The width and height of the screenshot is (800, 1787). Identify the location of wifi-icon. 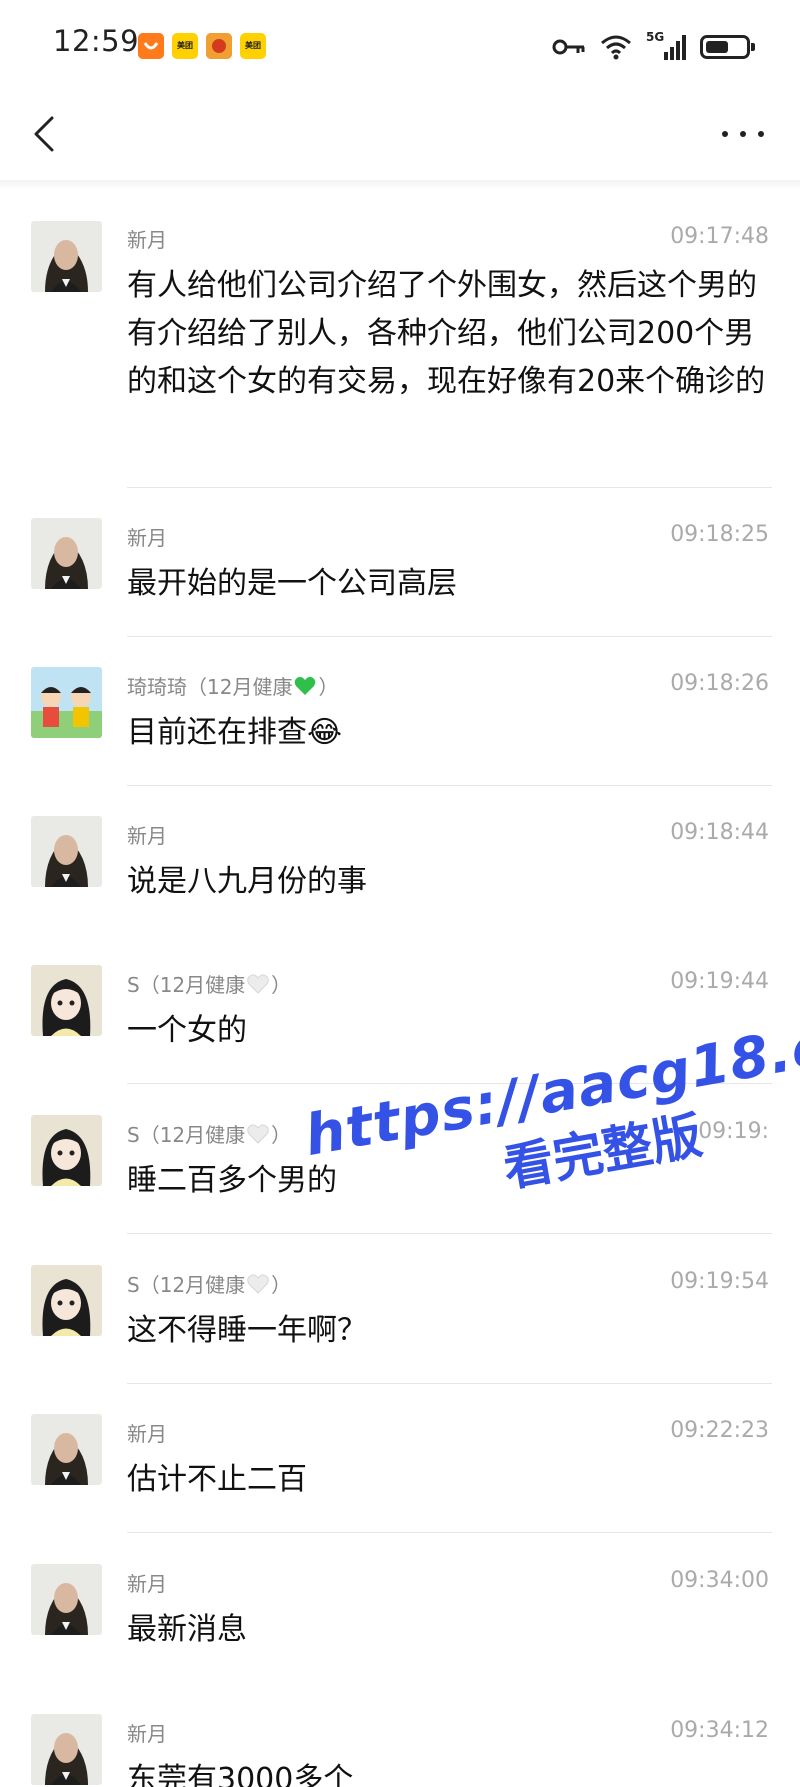
(616, 47).